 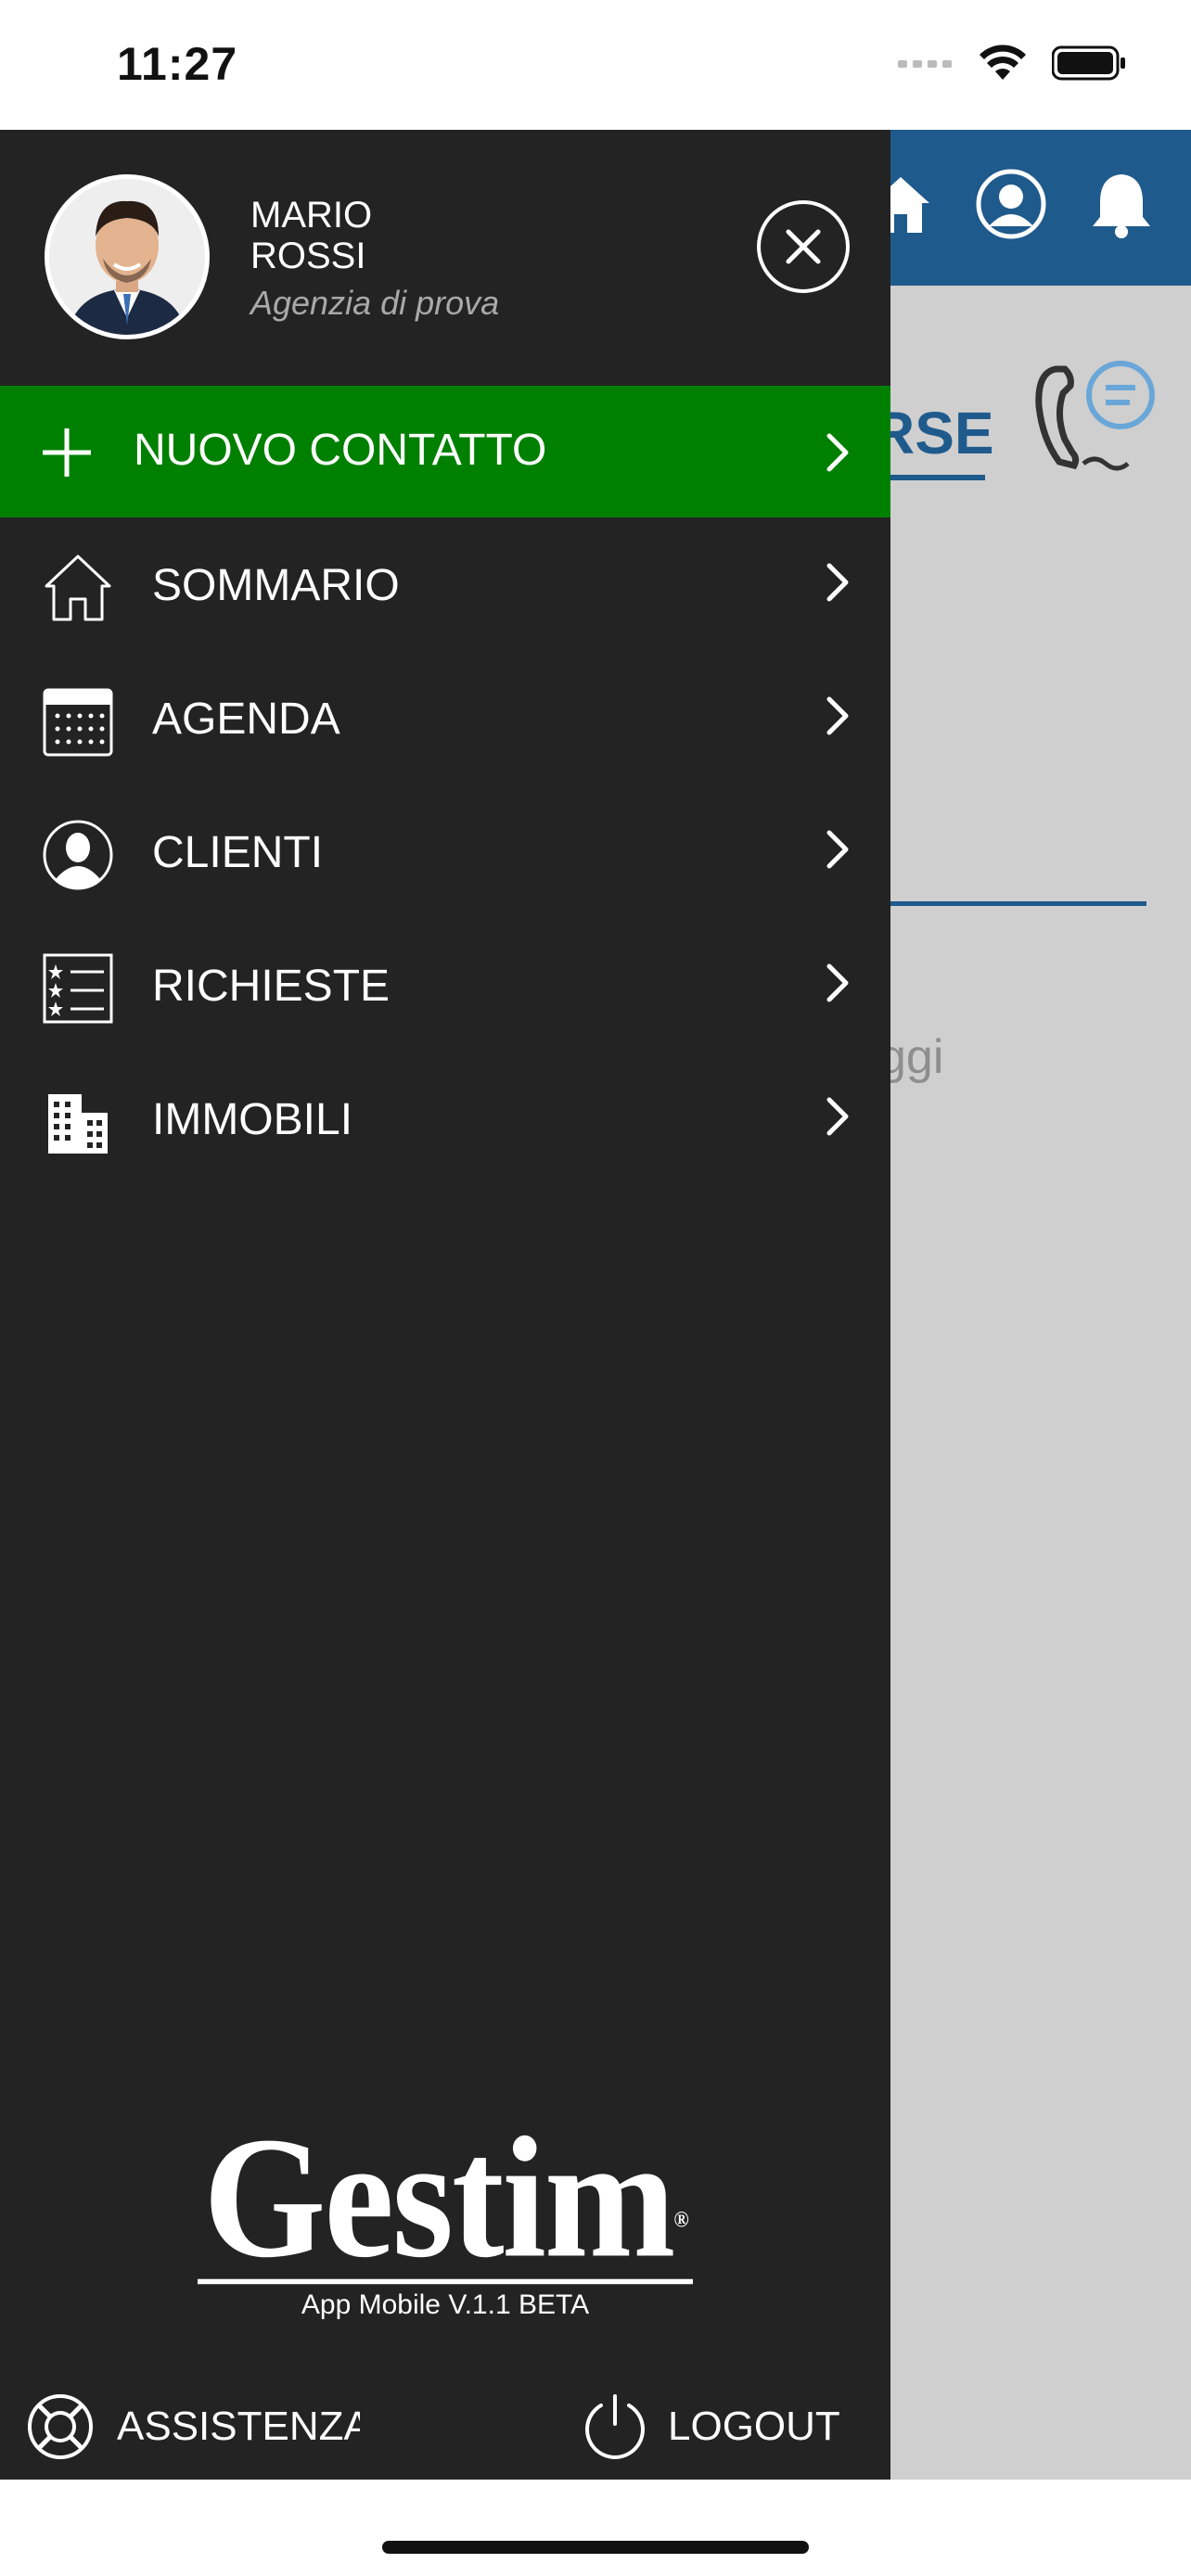 What do you see at coordinates (445, 717) in the screenshot?
I see `menu-item-agenda: AGENDA` at bounding box center [445, 717].